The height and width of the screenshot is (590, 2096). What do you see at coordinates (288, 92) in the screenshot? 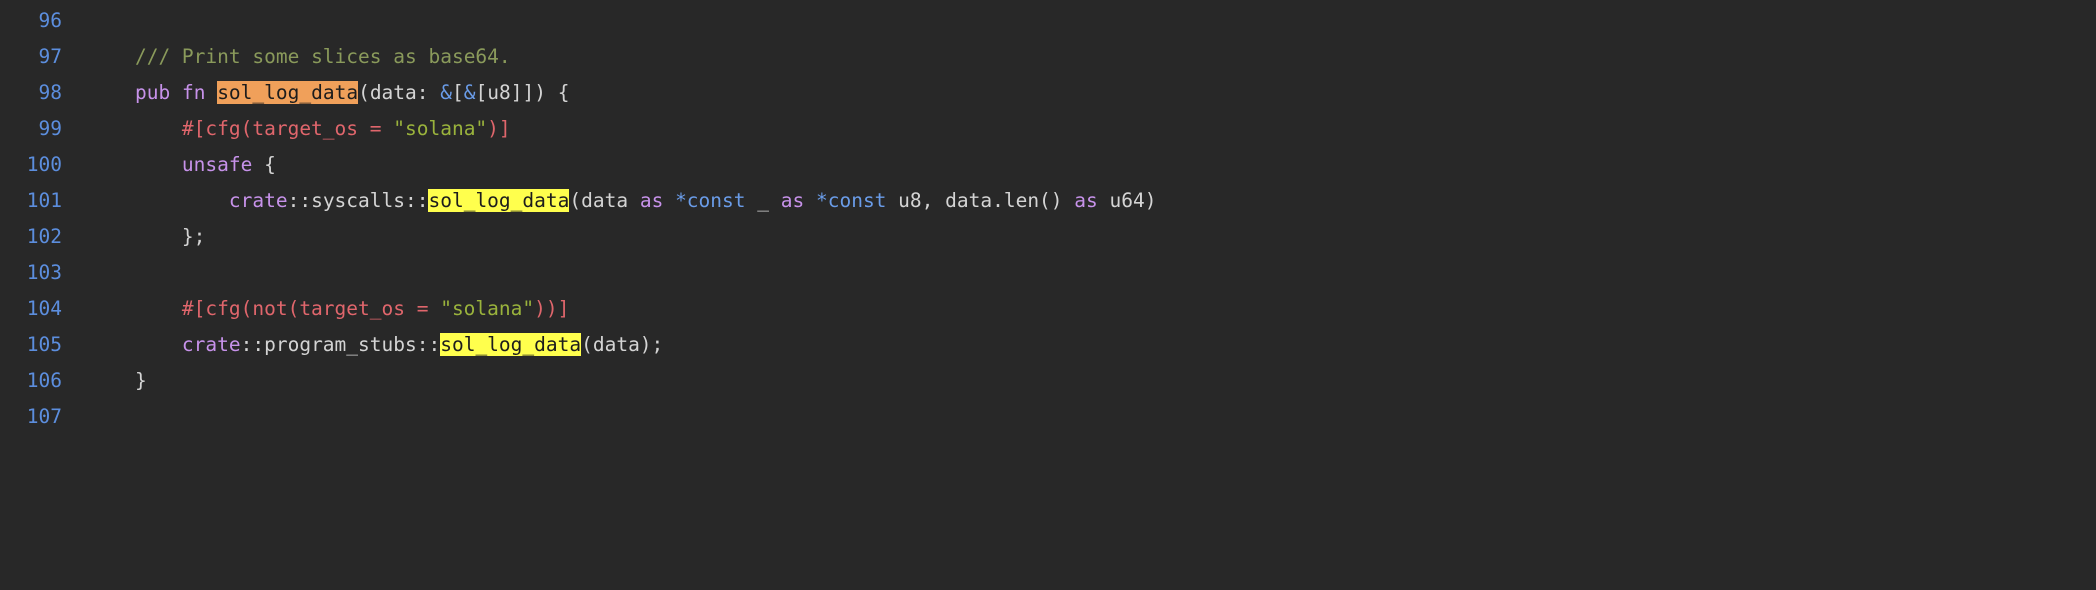
I see `highlighted-symbol-definition: sol_log_data` at bounding box center [288, 92].